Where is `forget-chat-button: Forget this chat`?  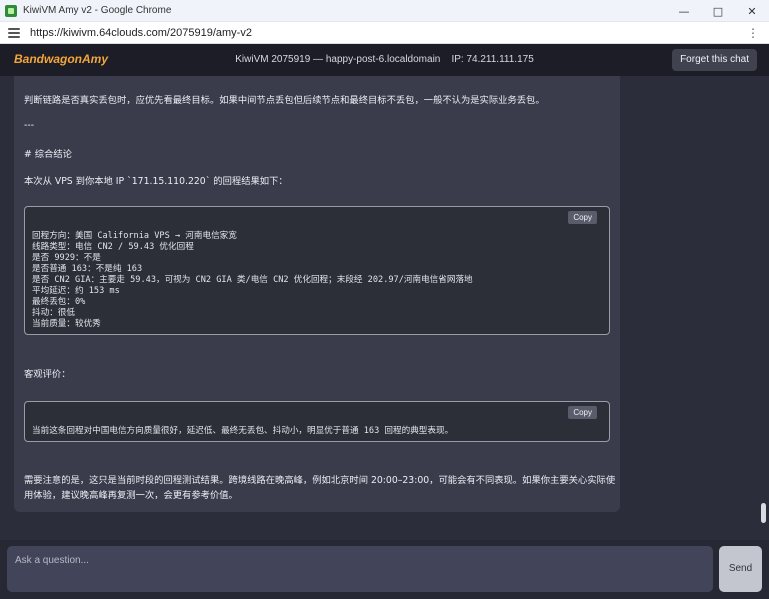
forget-chat-button: Forget this chat is located at coordinates (714, 60).